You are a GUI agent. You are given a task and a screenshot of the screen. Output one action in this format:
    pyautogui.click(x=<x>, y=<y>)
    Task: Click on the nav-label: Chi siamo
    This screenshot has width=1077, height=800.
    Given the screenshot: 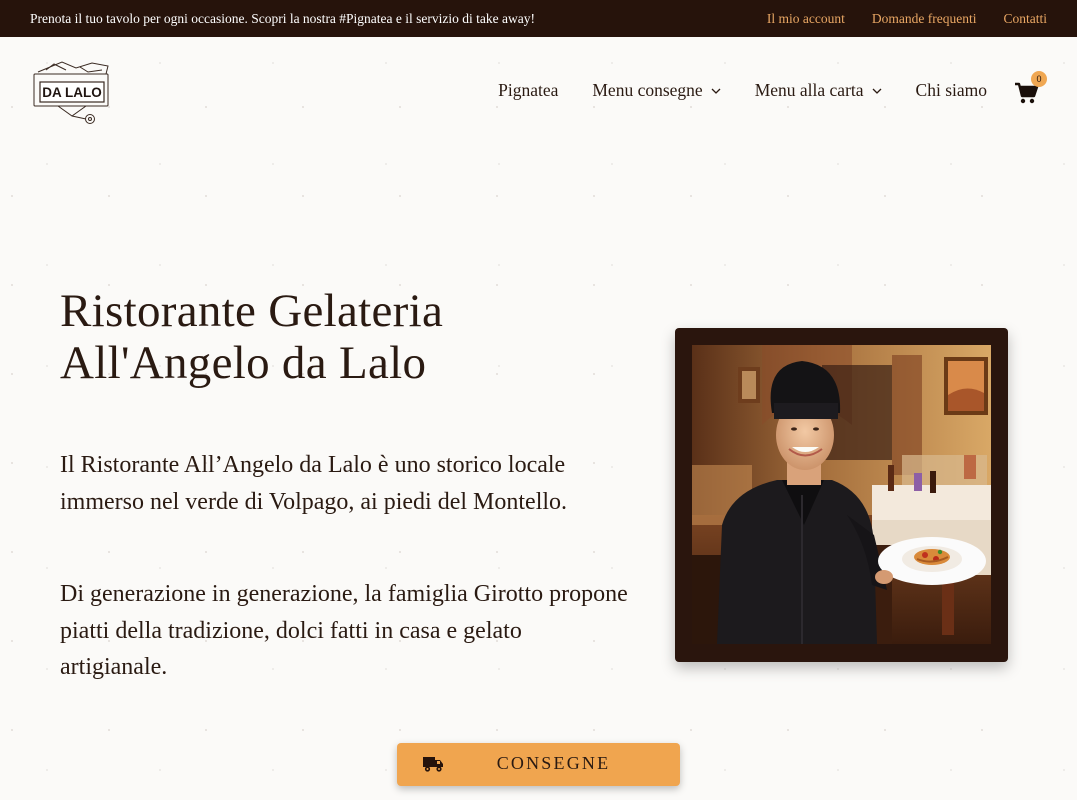 What is the action you would take?
    pyautogui.click(x=951, y=90)
    